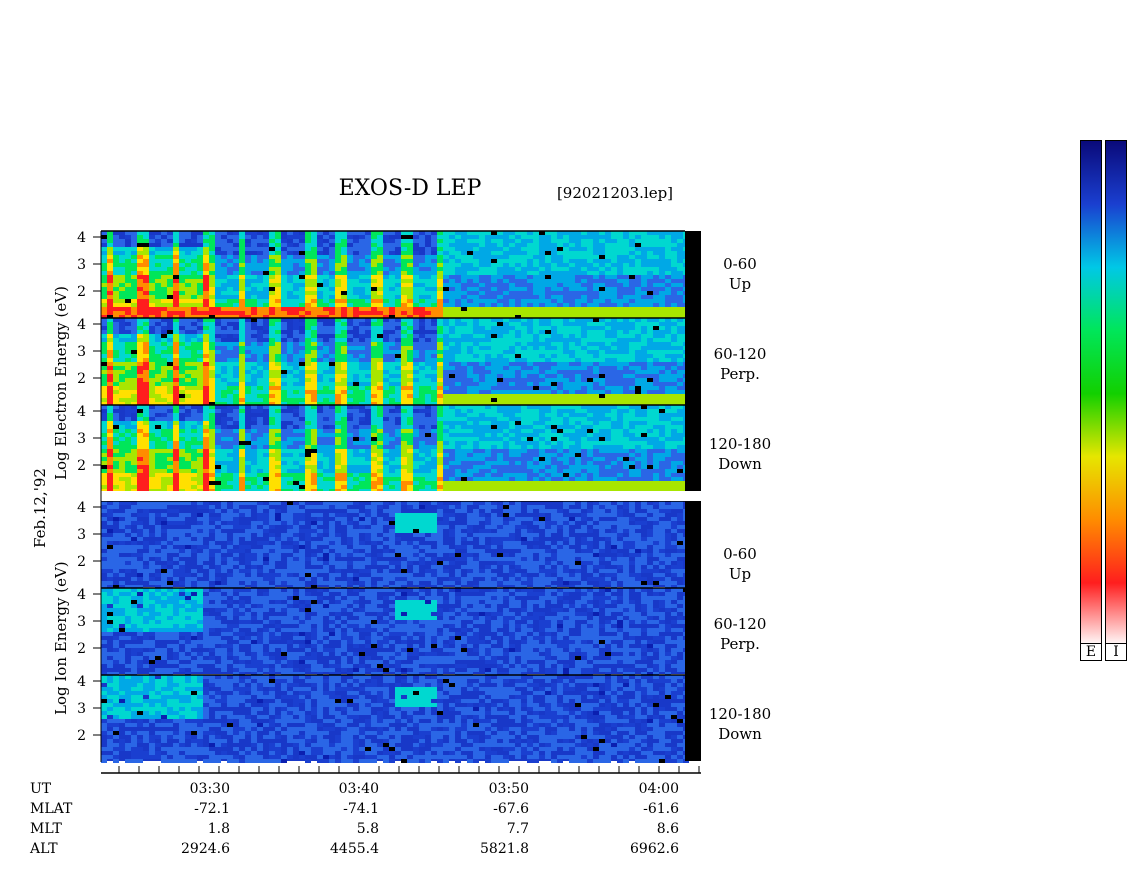 The width and height of the screenshot is (1130, 875). Describe the element at coordinates (740, 564) in the screenshot. I see `panel-label-4: 0-60 Up` at that location.